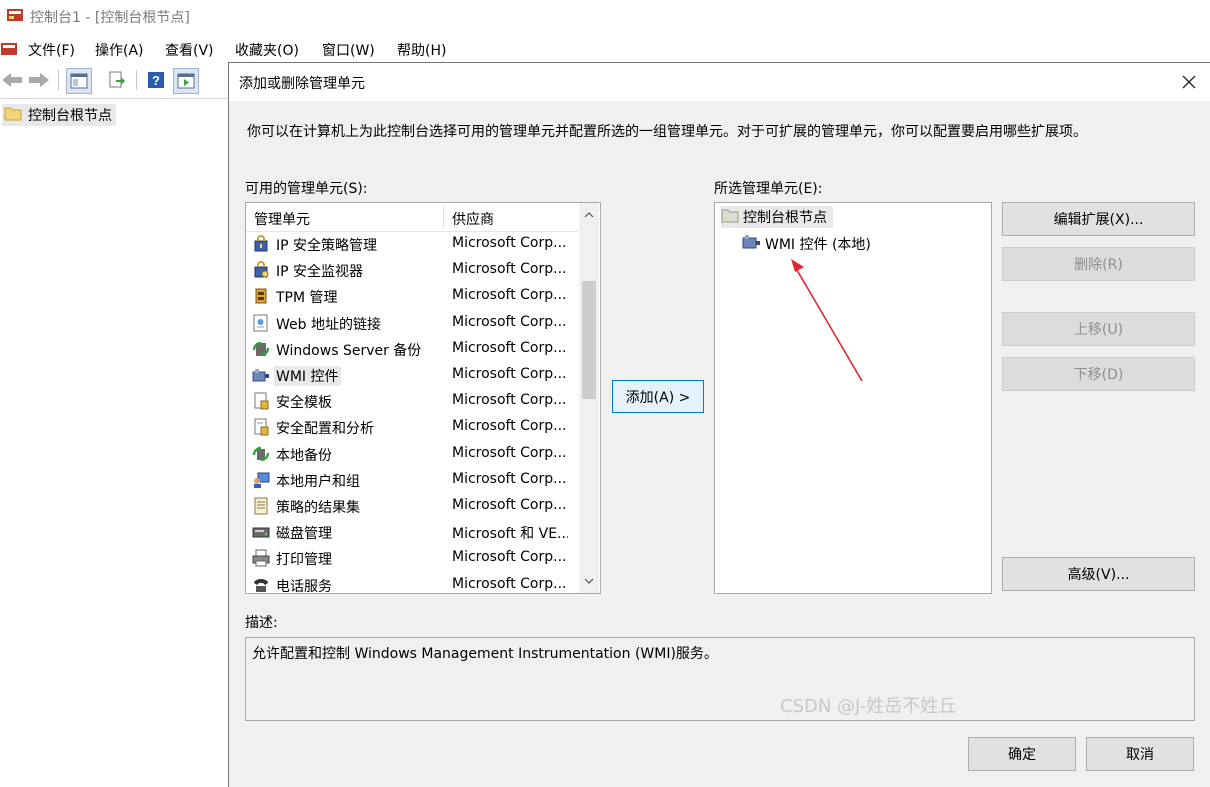  Describe the element at coordinates (1098, 264) in the screenshot. I see `remove-button: 删除(R)` at that location.